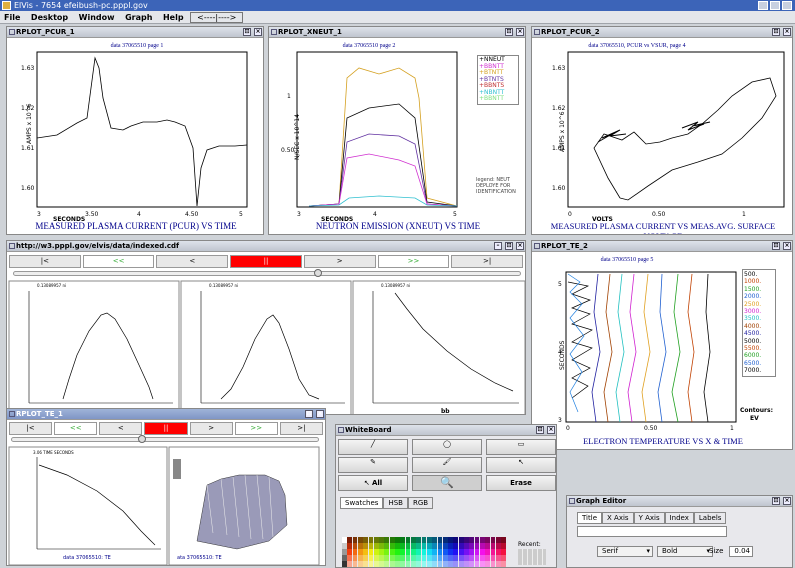 This screenshot has width=795, height=568. What do you see at coordinates (446, 430) in the screenshot?
I see `window-titlebar: WhiteBoard ⊡ ×` at bounding box center [446, 430].